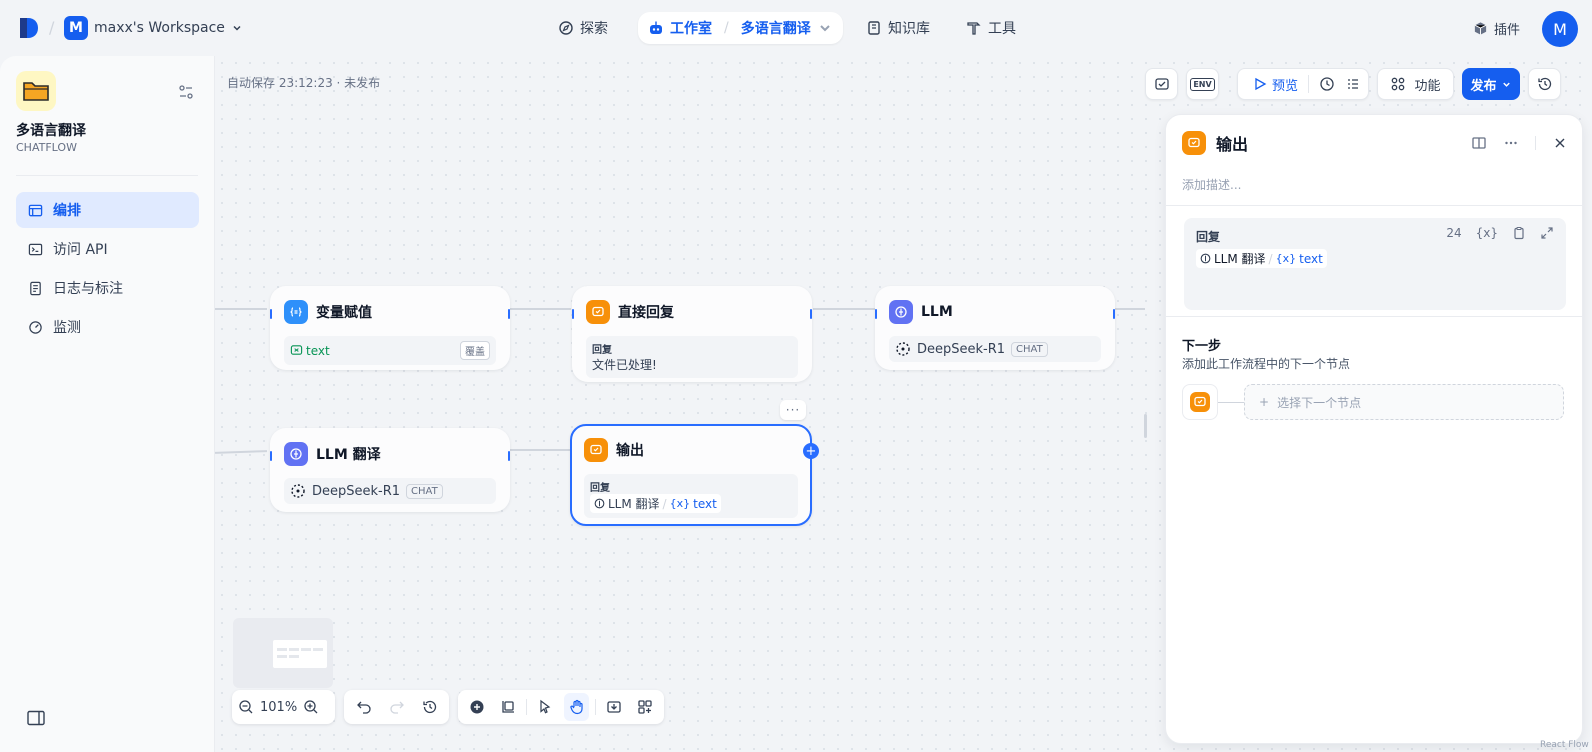  What do you see at coordinates (390, 306) in the screenshot?
I see `node-header: 变量赋值` at bounding box center [390, 306].